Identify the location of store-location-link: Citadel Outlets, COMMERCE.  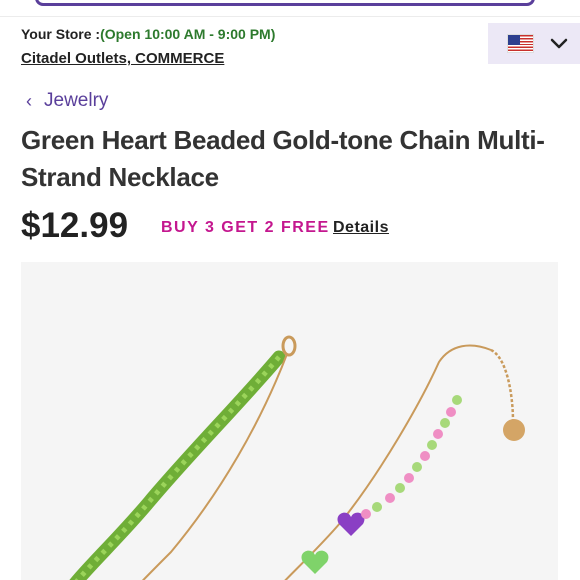
(122, 58).